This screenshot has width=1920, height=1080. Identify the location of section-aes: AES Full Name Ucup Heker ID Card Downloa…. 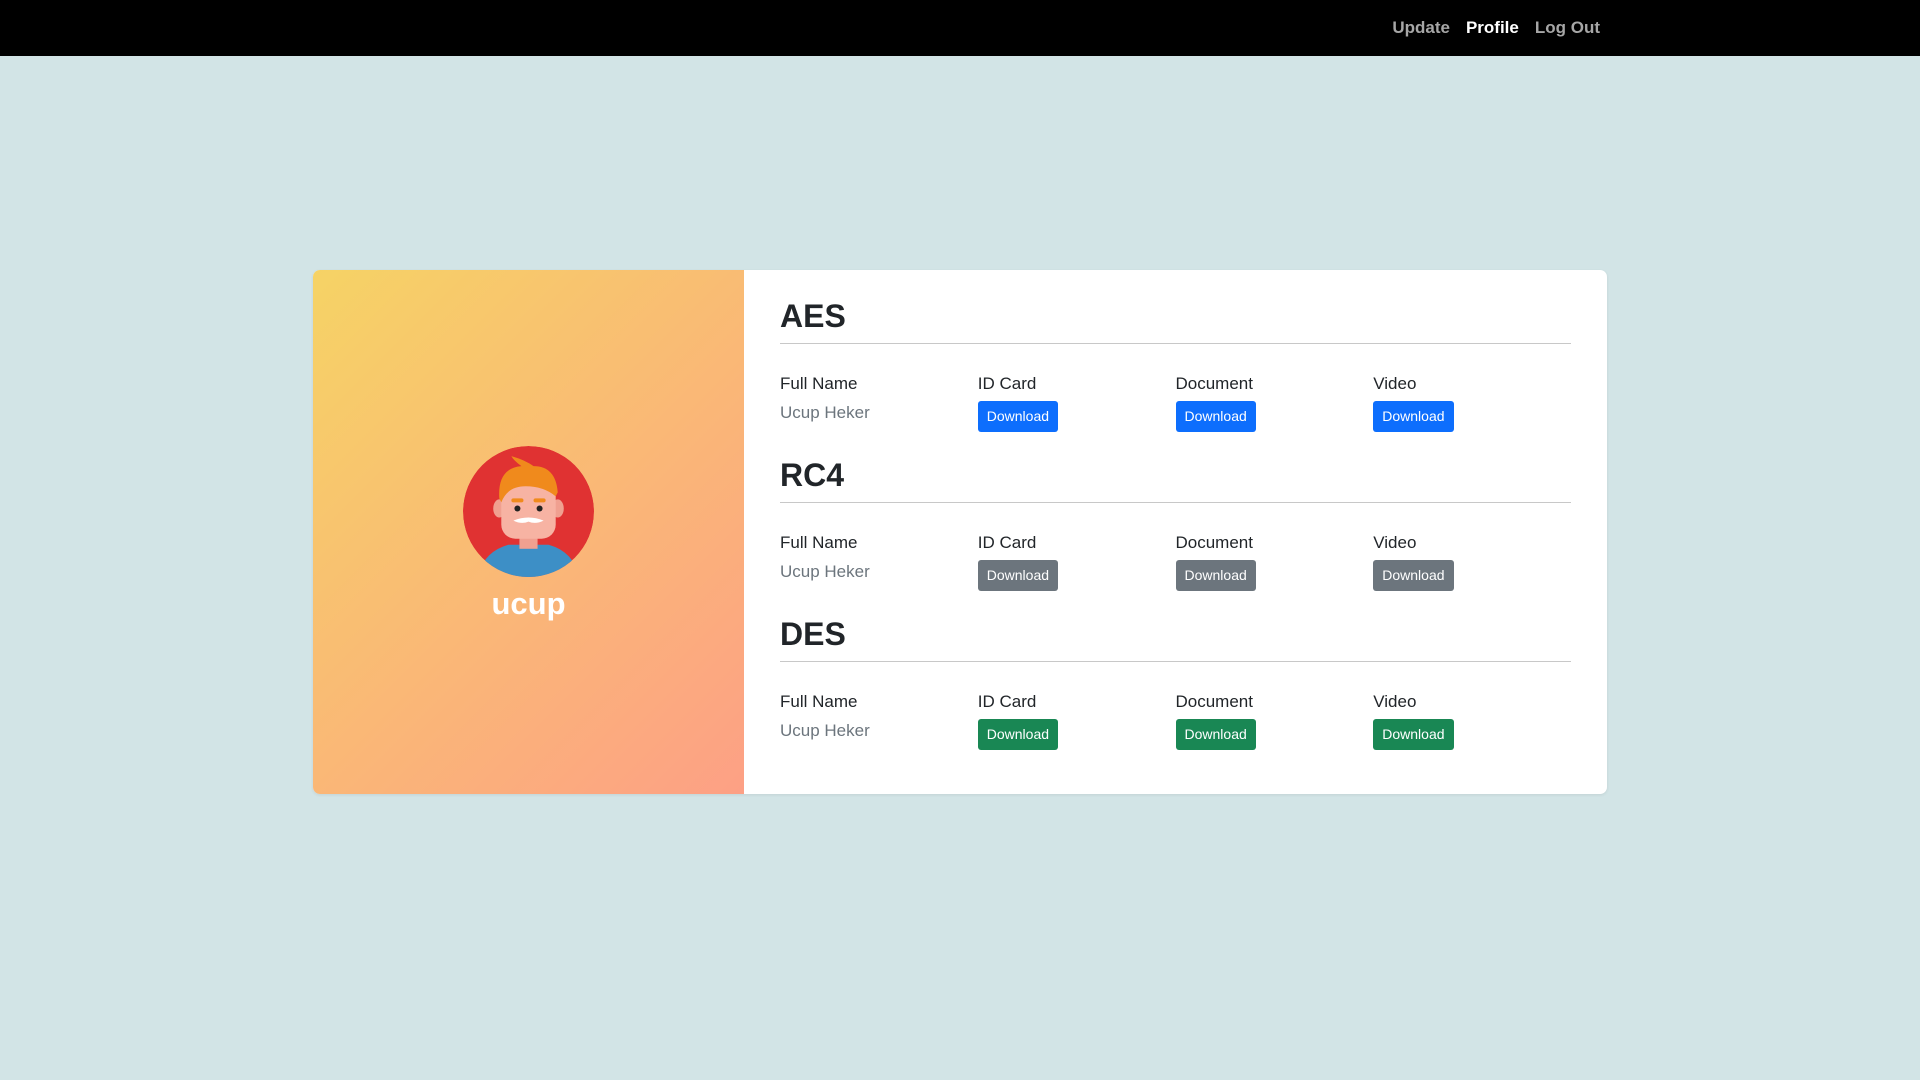
(1175, 361).